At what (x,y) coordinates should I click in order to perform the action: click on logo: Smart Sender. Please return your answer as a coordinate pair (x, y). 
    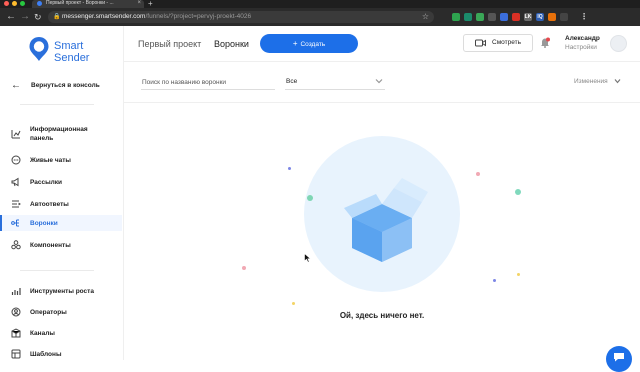
    Looking at the image, I should click on (68, 54).